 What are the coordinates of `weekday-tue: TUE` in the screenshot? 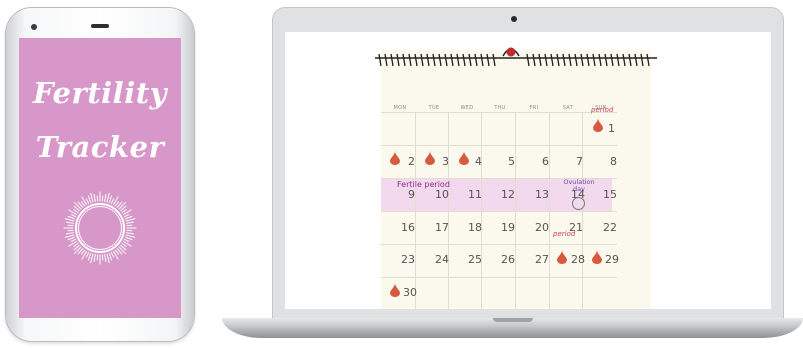 It's located at (434, 108).